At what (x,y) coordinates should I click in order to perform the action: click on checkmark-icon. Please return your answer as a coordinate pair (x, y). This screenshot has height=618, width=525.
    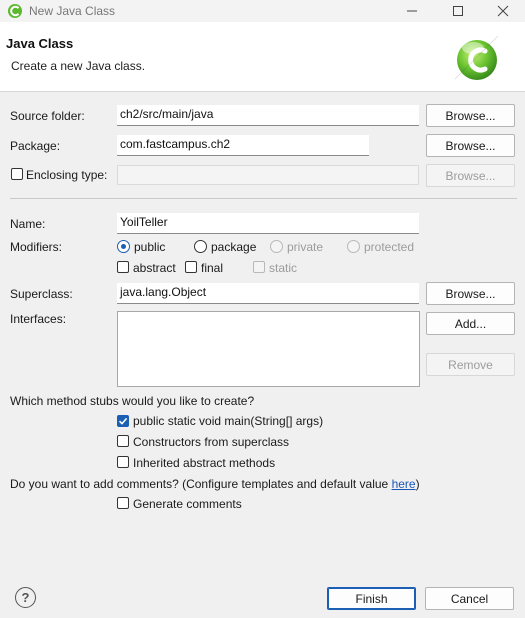
    Looking at the image, I should click on (123, 421).